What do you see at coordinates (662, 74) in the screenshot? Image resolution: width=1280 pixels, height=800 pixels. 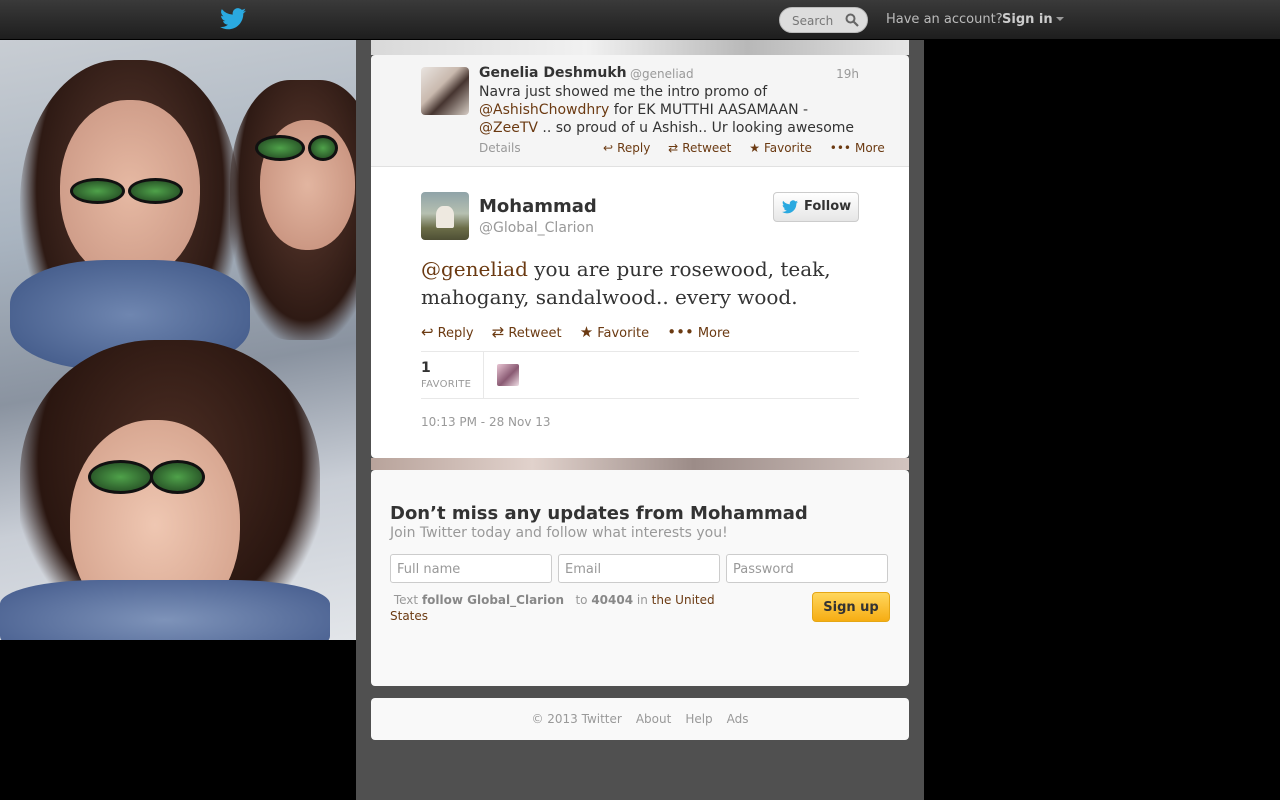 I see `tweet-author-handle: @geneliad` at bounding box center [662, 74].